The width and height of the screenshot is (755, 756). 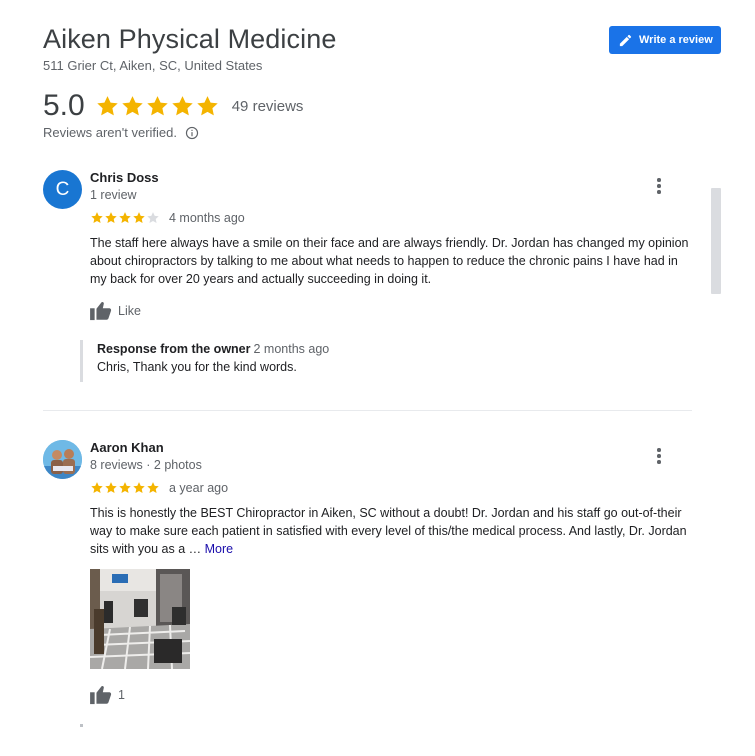 What do you see at coordinates (115, 311) in the screenshot?
I see `like-button: Like` at bounding box center [115, 311].